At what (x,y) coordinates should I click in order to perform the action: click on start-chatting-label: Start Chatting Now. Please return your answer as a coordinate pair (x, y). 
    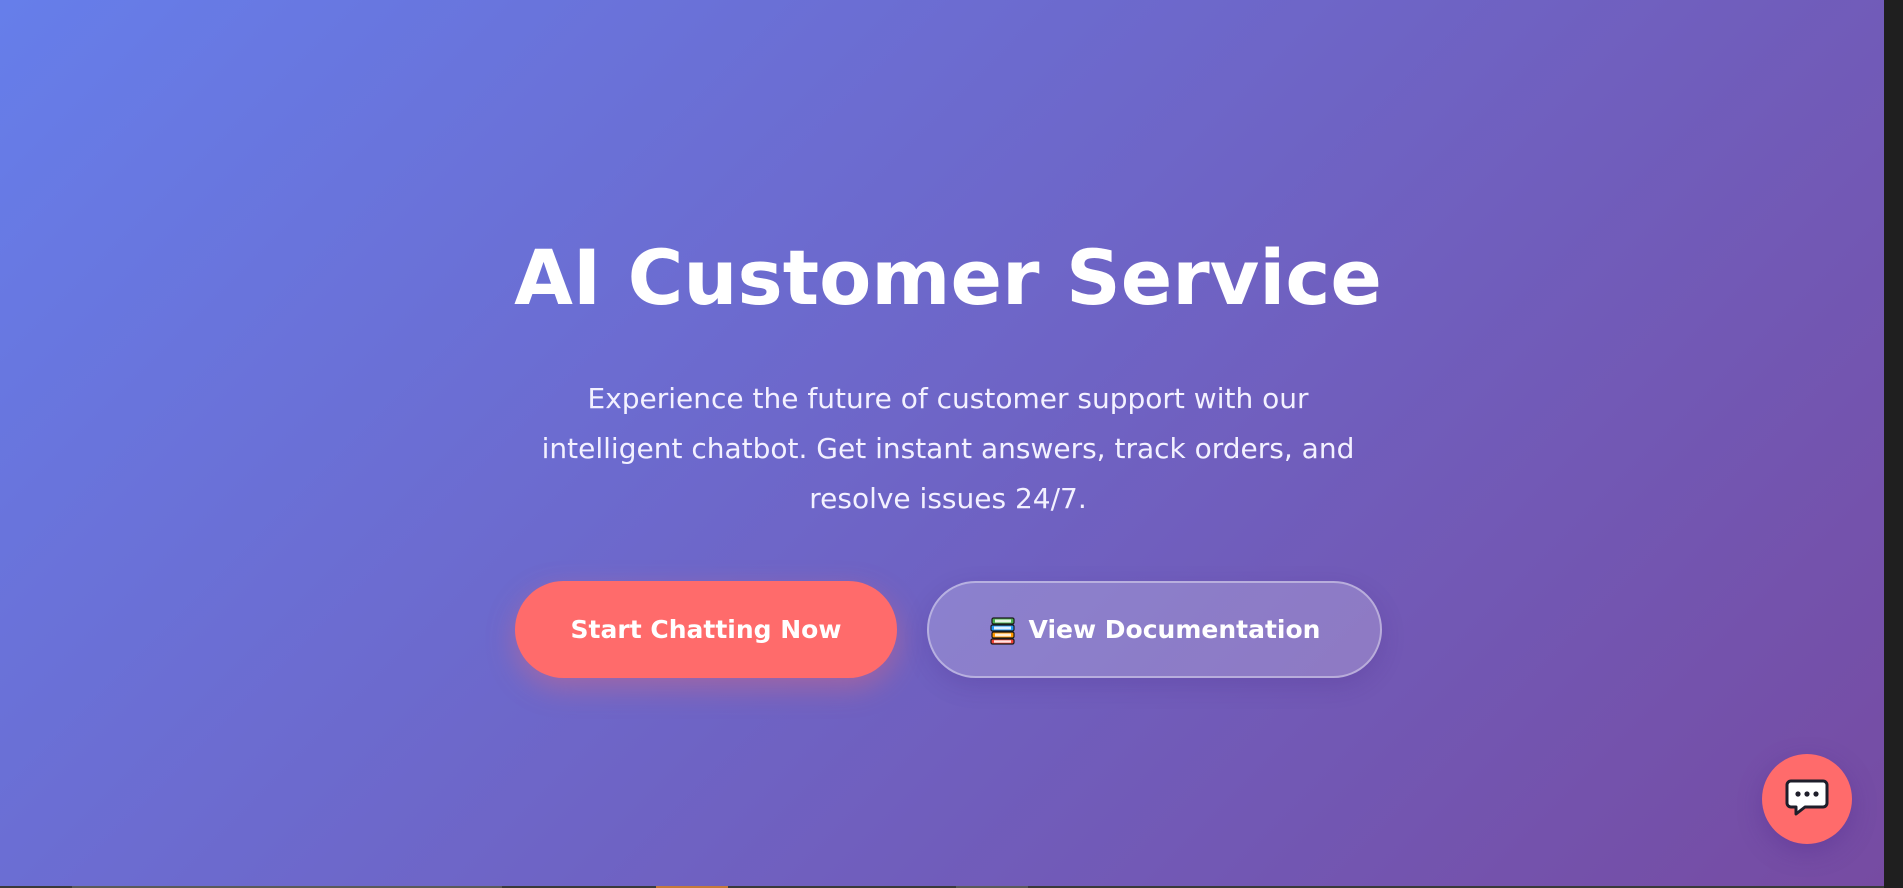
    Looking at the image, I should click on (706, 629).